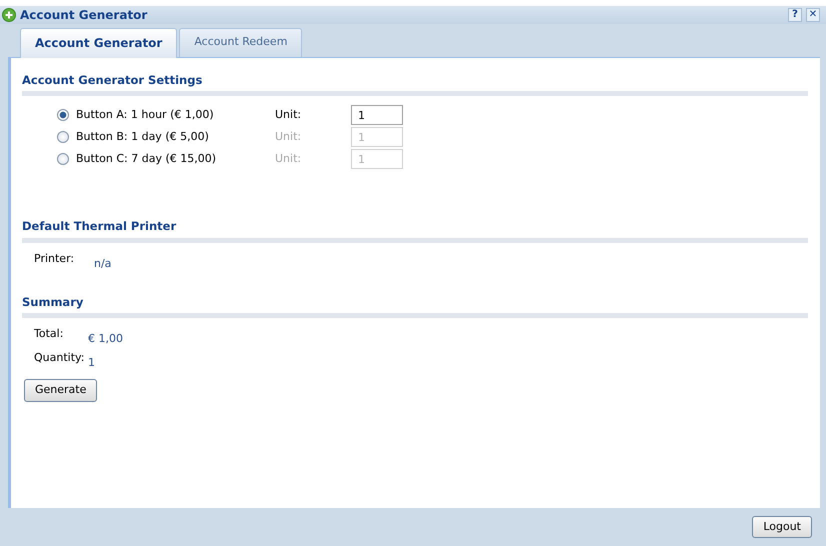 Image resolution: width=826 pixels, height=546 pixels. What do you see at coordinates (61, 390) in the screenshot?
I see `generate-button: Generate` at bounding box center [61, 390].